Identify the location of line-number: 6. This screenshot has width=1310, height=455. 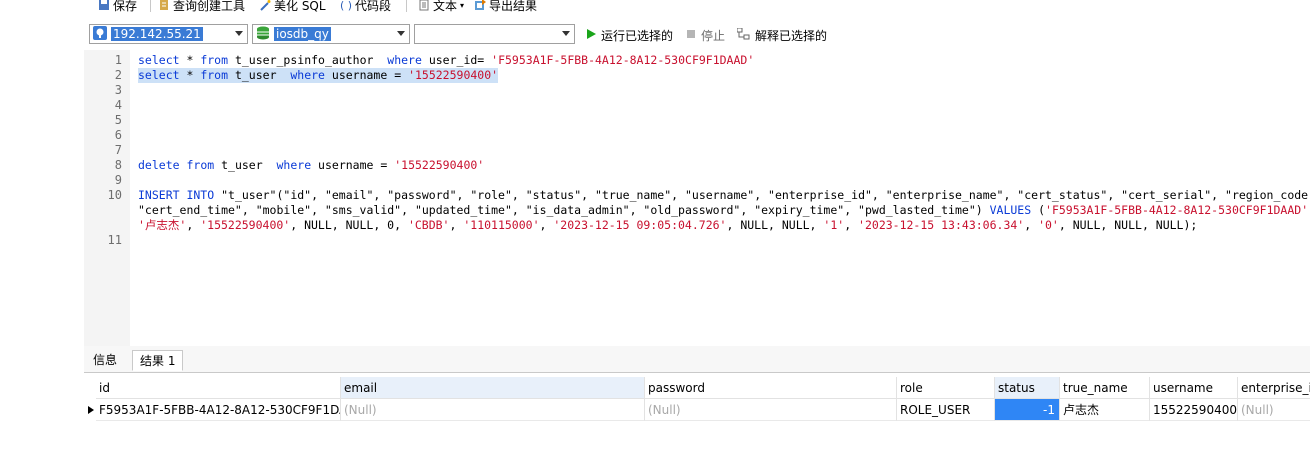
(118, 135).